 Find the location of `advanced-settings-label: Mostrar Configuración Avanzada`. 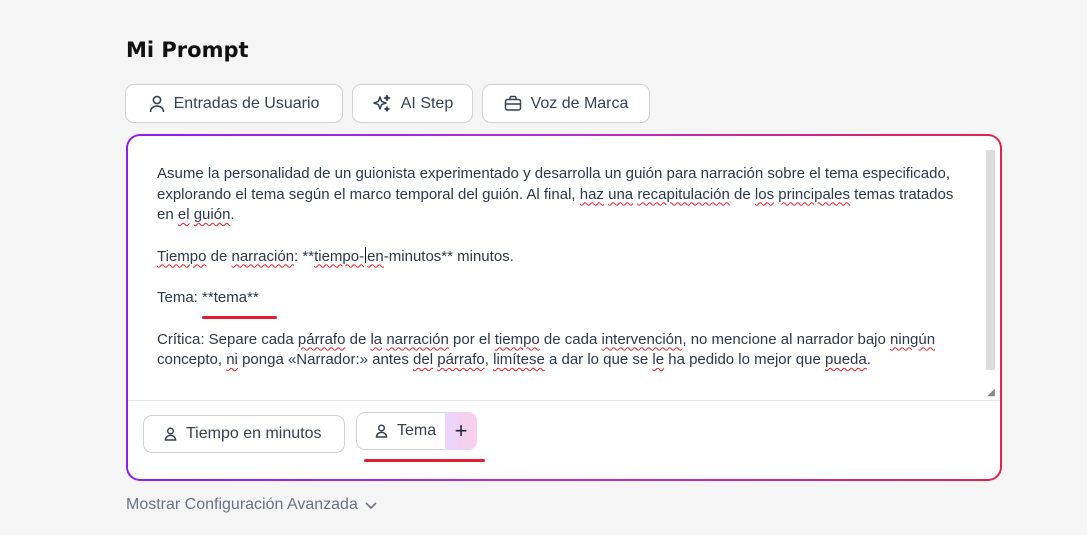

advanced-settings-label: Mostrar Configuración Avanzada is located at coordinates (242, 504).